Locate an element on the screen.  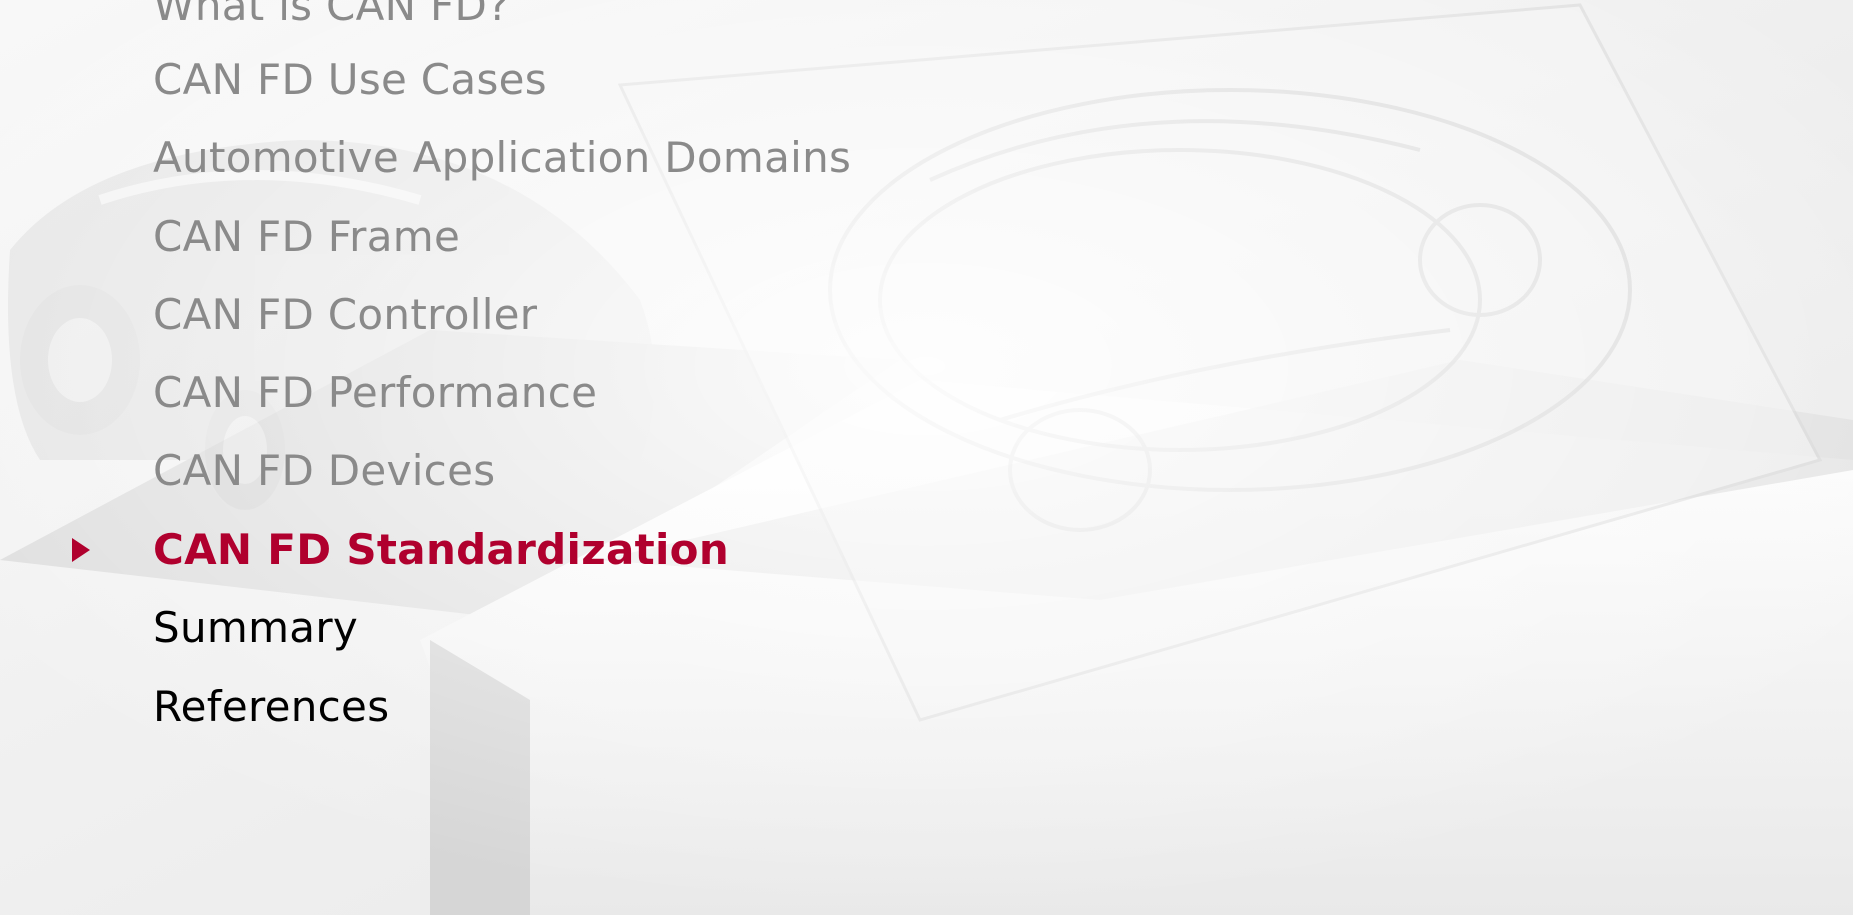
agenda-item-summary: Summary is located at coordinates (256, 627).